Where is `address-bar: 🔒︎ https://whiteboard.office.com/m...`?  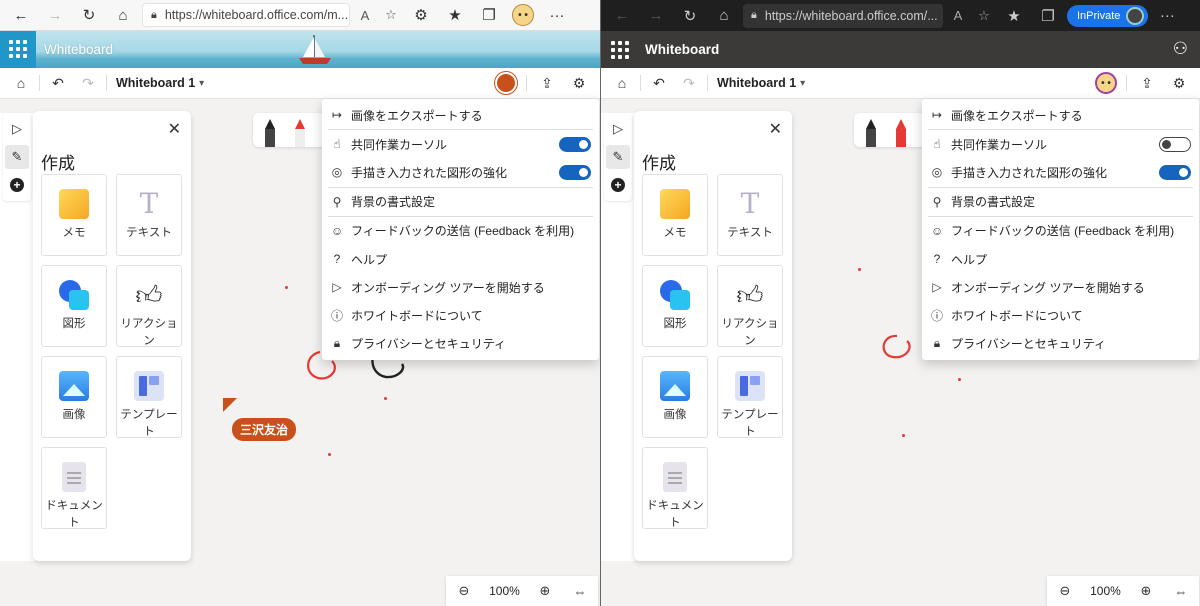
address-bar: 🔒︎ https://whiteboard.office.com/m... is located at coordinates (246, 15).